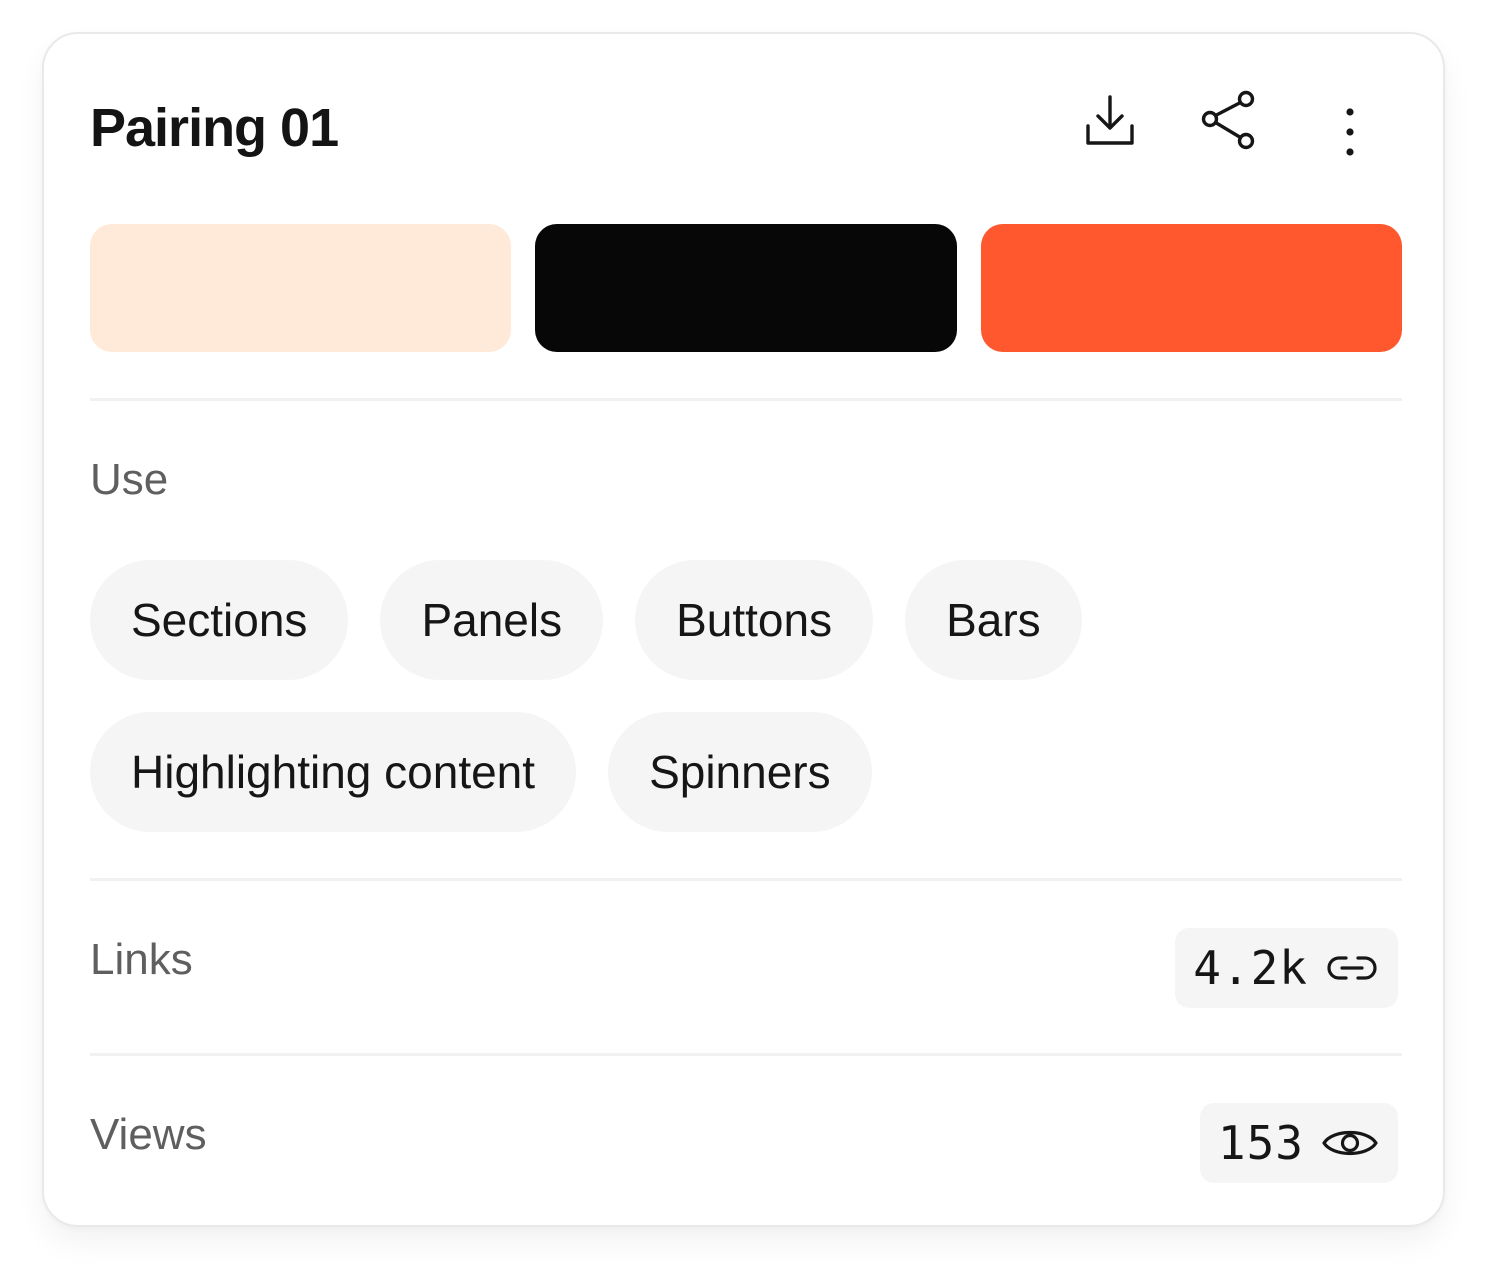  I want to click on more-options-button, so click(1350, 132).